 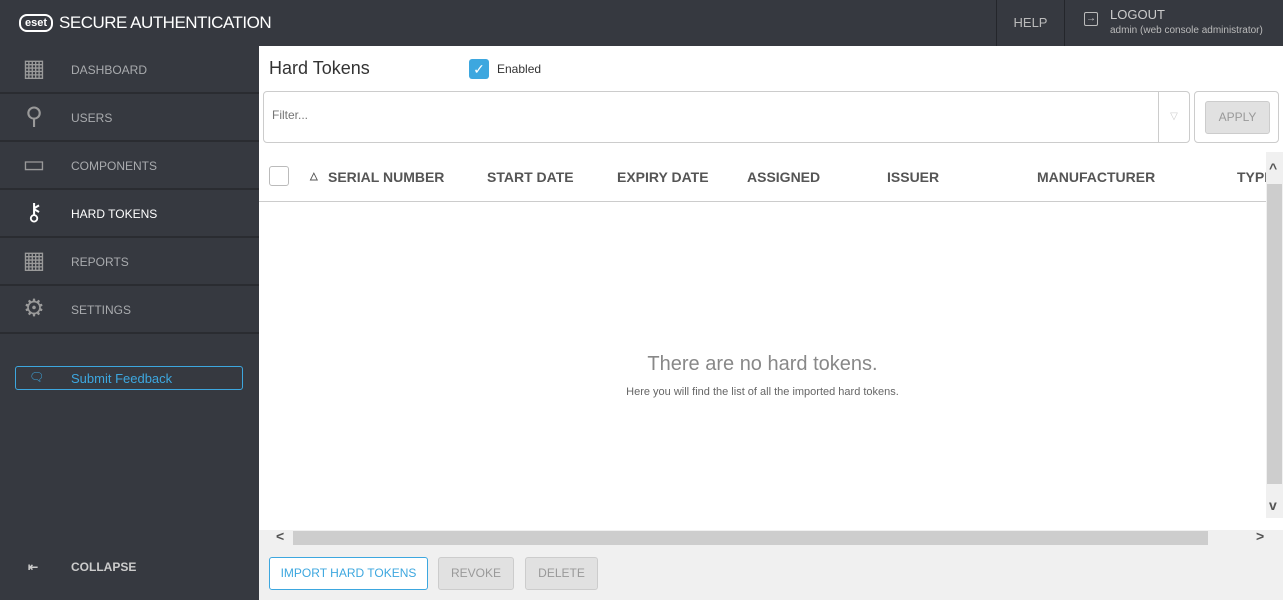 I want to click on chevron-down-icon: ▽, so click(x=1174, y=116).